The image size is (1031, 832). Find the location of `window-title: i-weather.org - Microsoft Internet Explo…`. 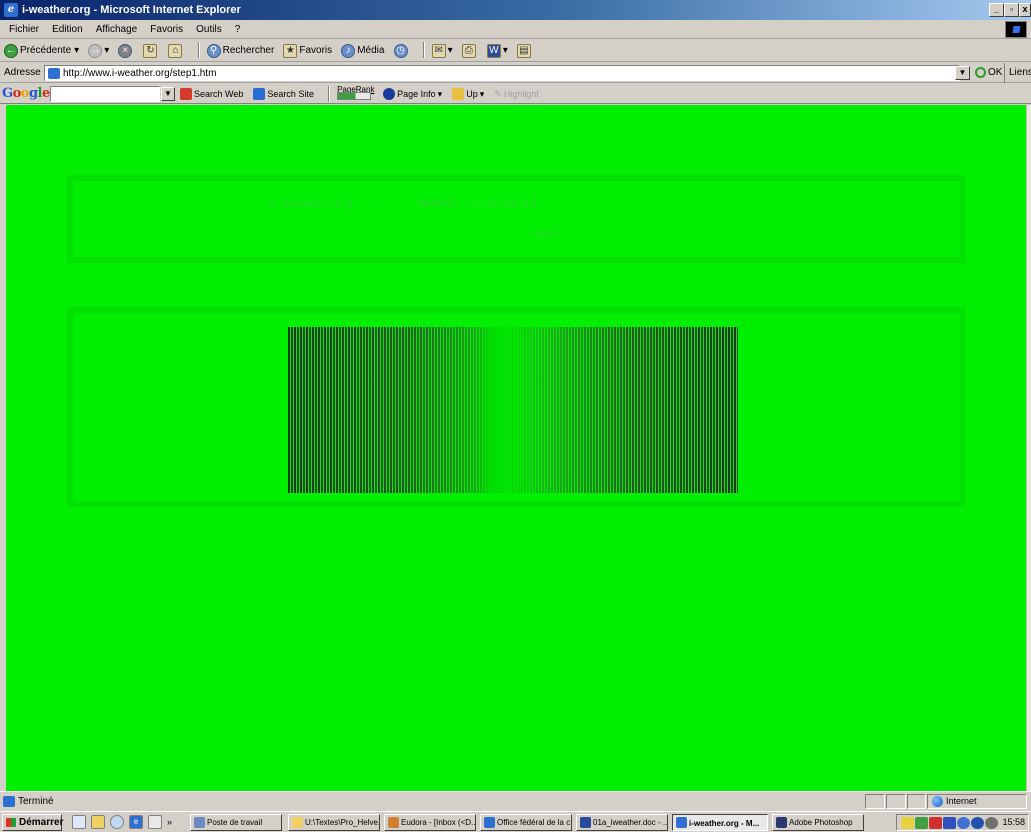

window-title: i-weather.org - Microsoft Internet Explo… is located at coordinates (131, 10).